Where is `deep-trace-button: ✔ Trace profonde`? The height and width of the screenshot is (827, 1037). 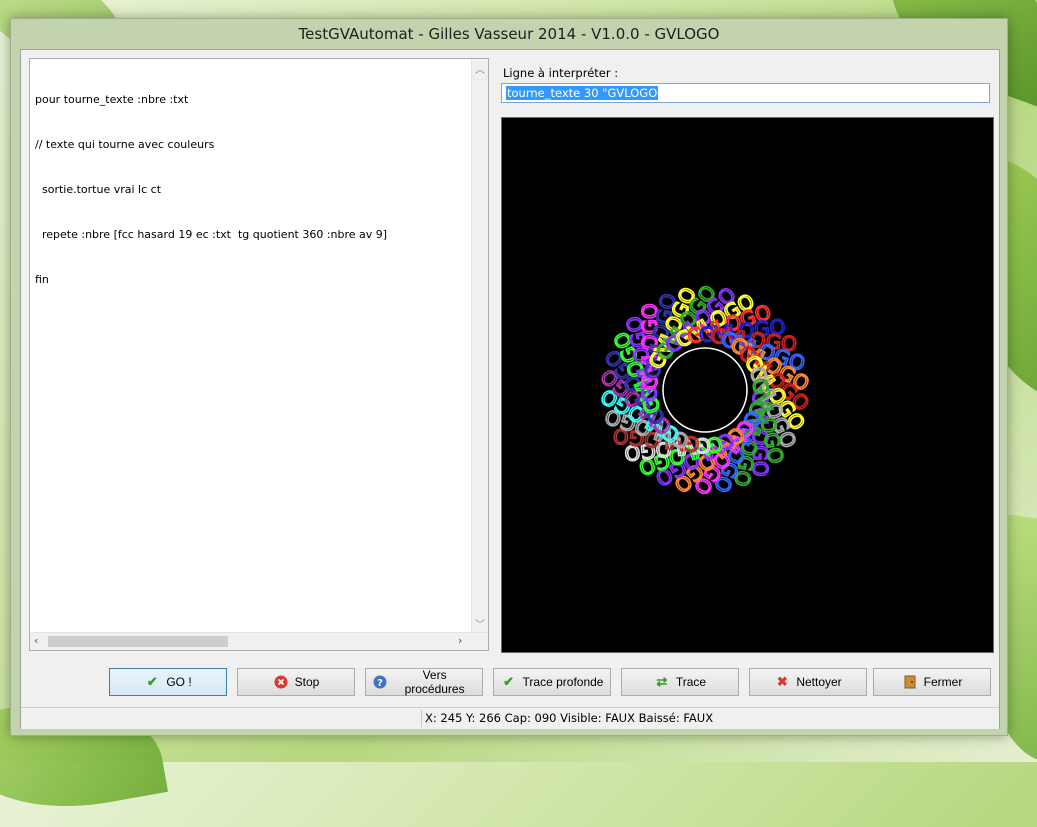
deep-trace-button: ✔ Trace profonde is located at coordinates (552, 682).